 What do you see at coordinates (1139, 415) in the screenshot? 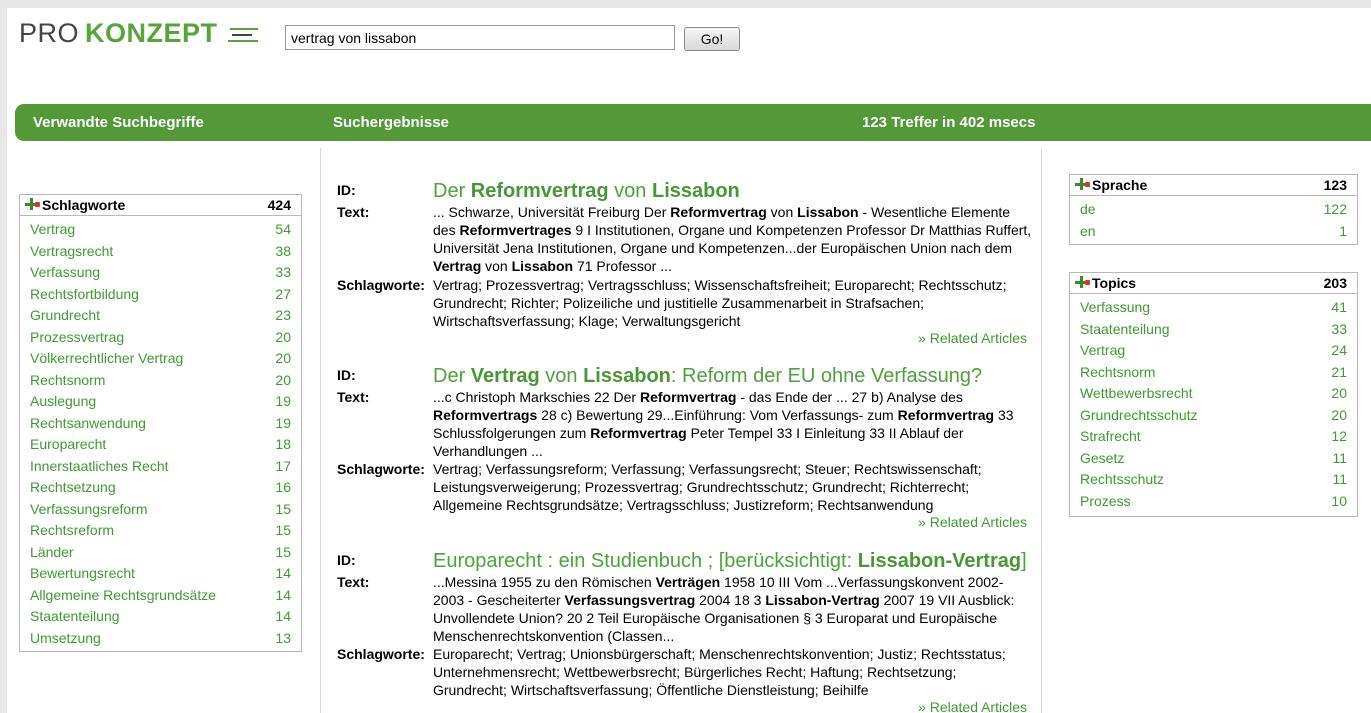
I see `facet-item-term: Grundrechtsschutz` at bounding box center [1139, 415].